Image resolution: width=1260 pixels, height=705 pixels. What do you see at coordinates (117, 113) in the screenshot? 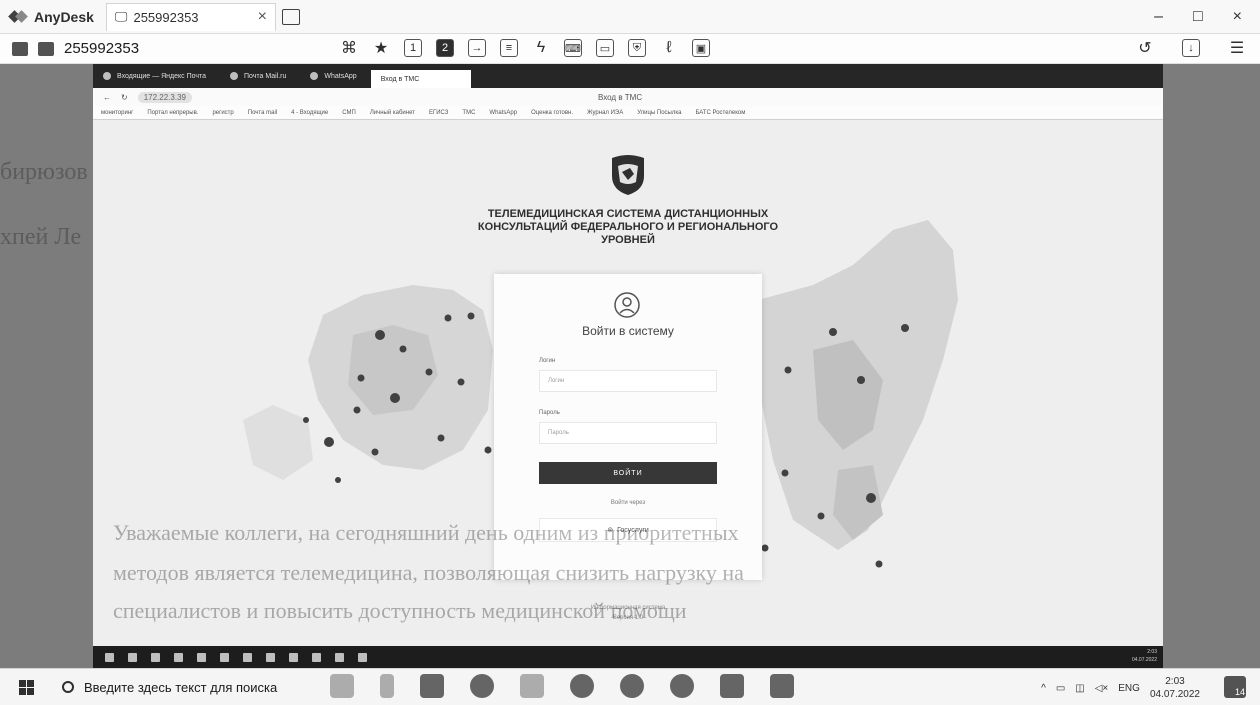
I see `bookmark: мониторинг` at bounding box center [117, 113].